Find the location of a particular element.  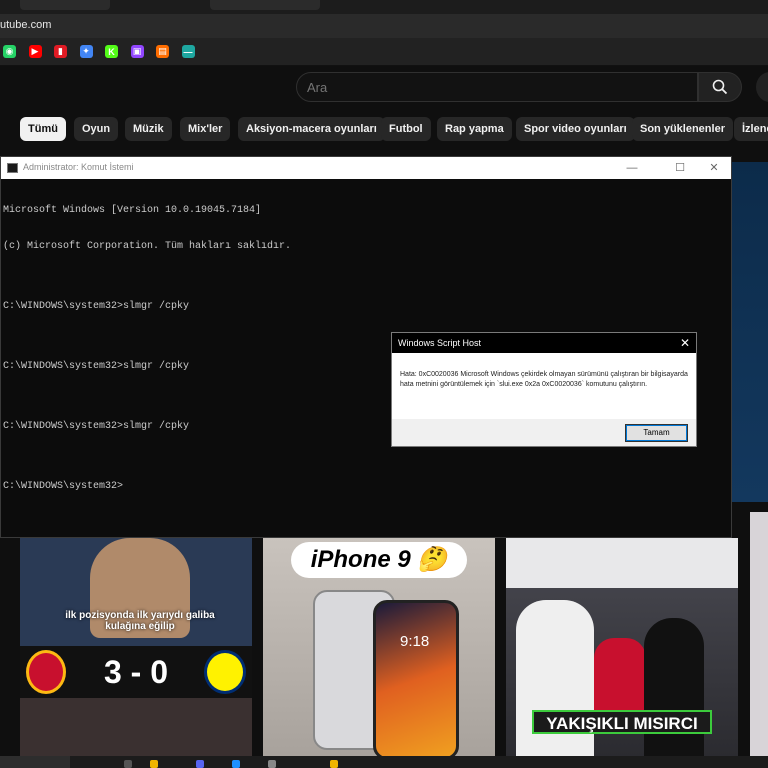

chip-mixes: Mix'ler is located at coordinates (205, 129).